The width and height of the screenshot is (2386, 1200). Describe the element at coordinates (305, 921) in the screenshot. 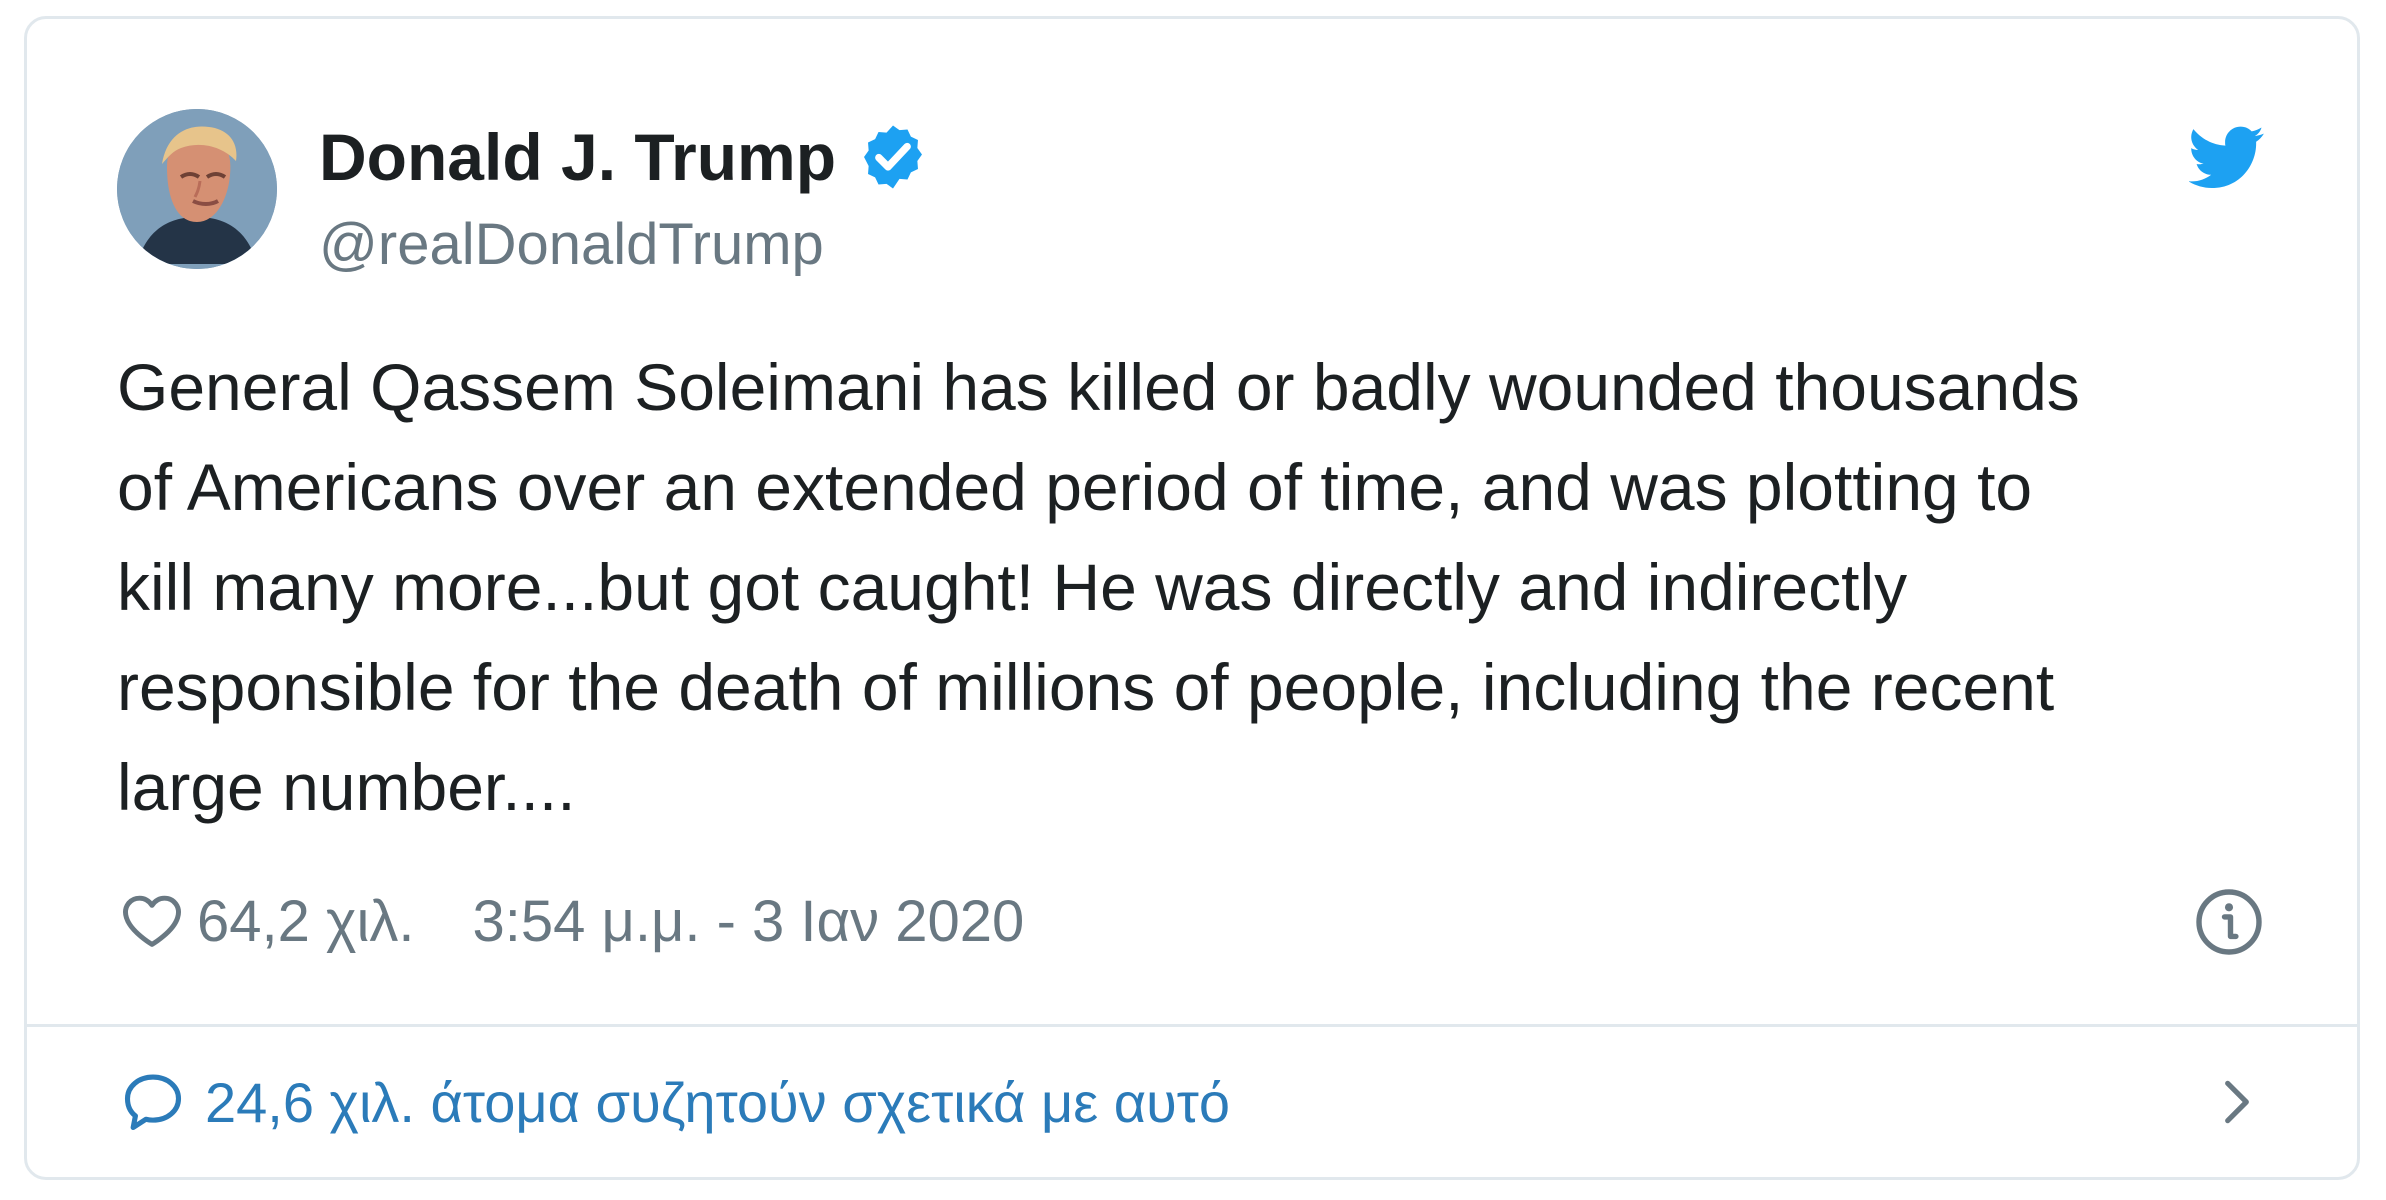

I see `like-count: 64,2 χιλ.` at that location.